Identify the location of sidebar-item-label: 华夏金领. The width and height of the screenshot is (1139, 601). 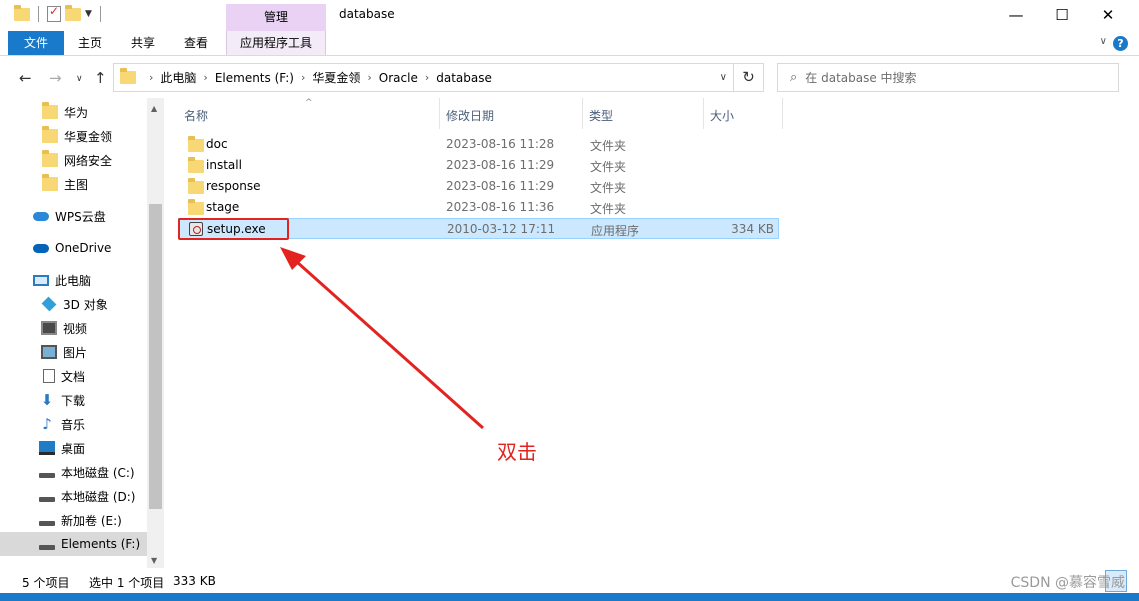
(88, 136).